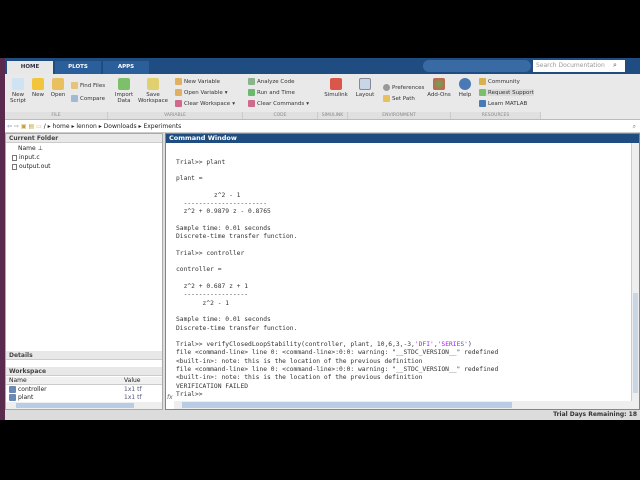  Describe the element at coordinates (579, 66) in the screenshot. I see `search-documentation-input: Search Documentation` at that location.